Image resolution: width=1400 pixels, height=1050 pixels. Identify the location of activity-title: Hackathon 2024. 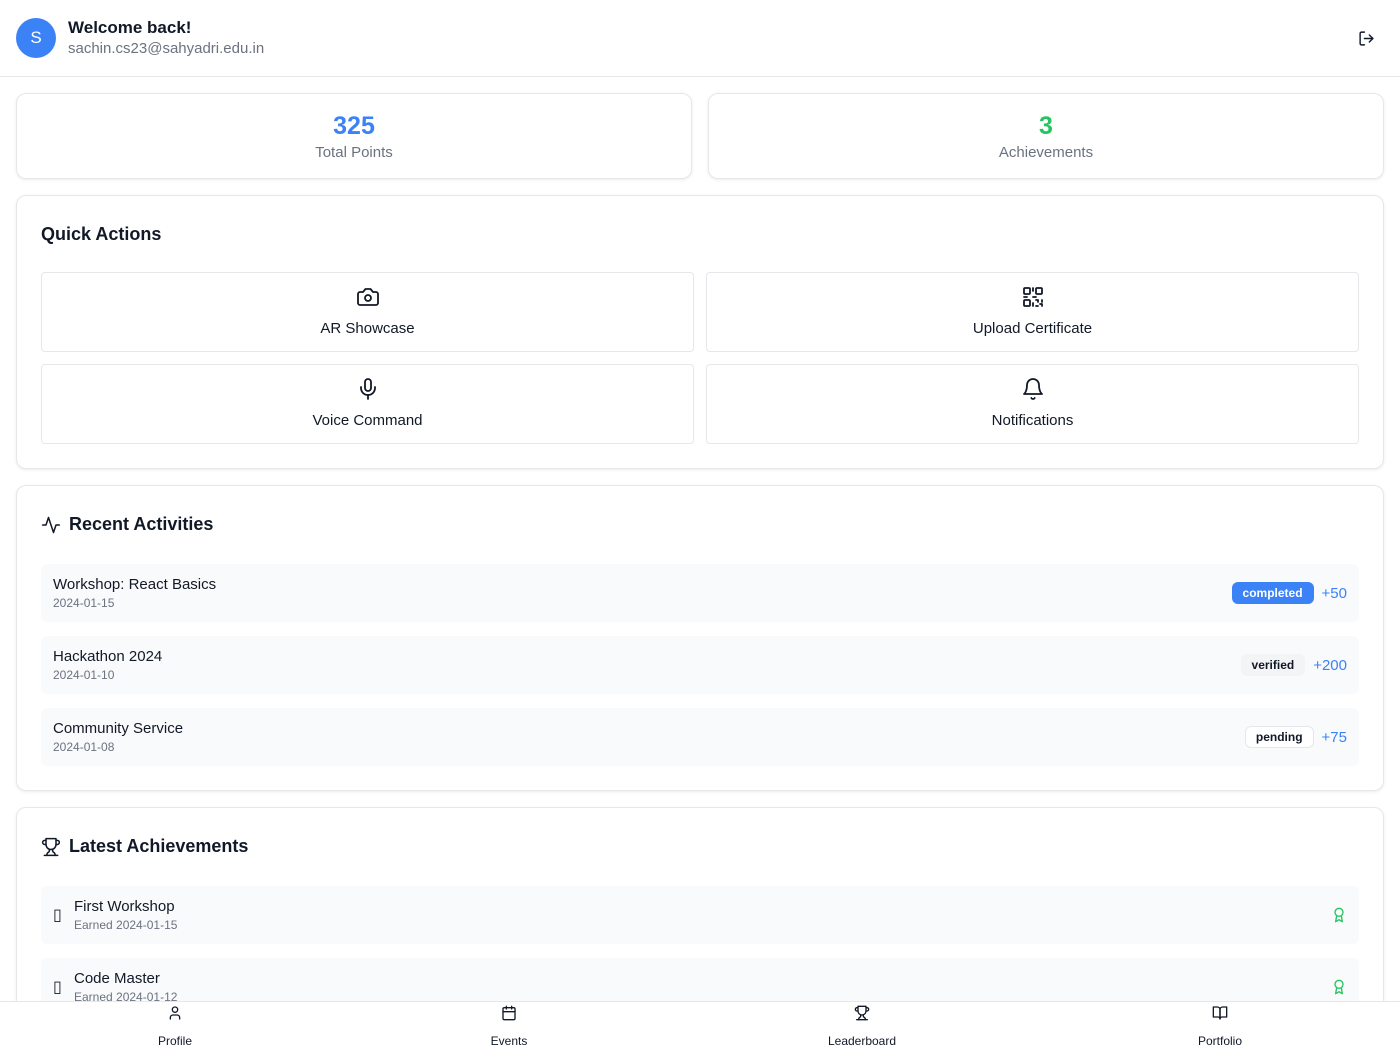
(108, 656).